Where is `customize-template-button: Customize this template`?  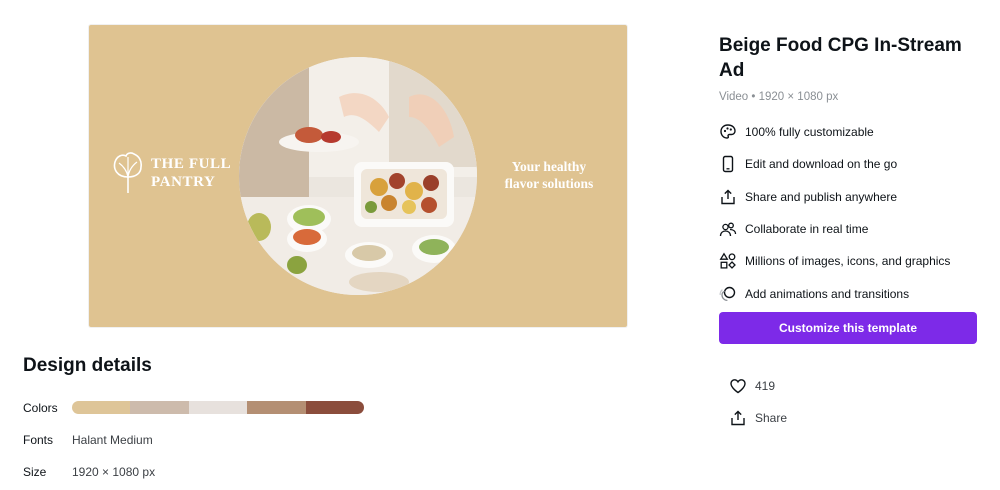 customize-template-button: Customize this template is located at coordinates (848, 328).